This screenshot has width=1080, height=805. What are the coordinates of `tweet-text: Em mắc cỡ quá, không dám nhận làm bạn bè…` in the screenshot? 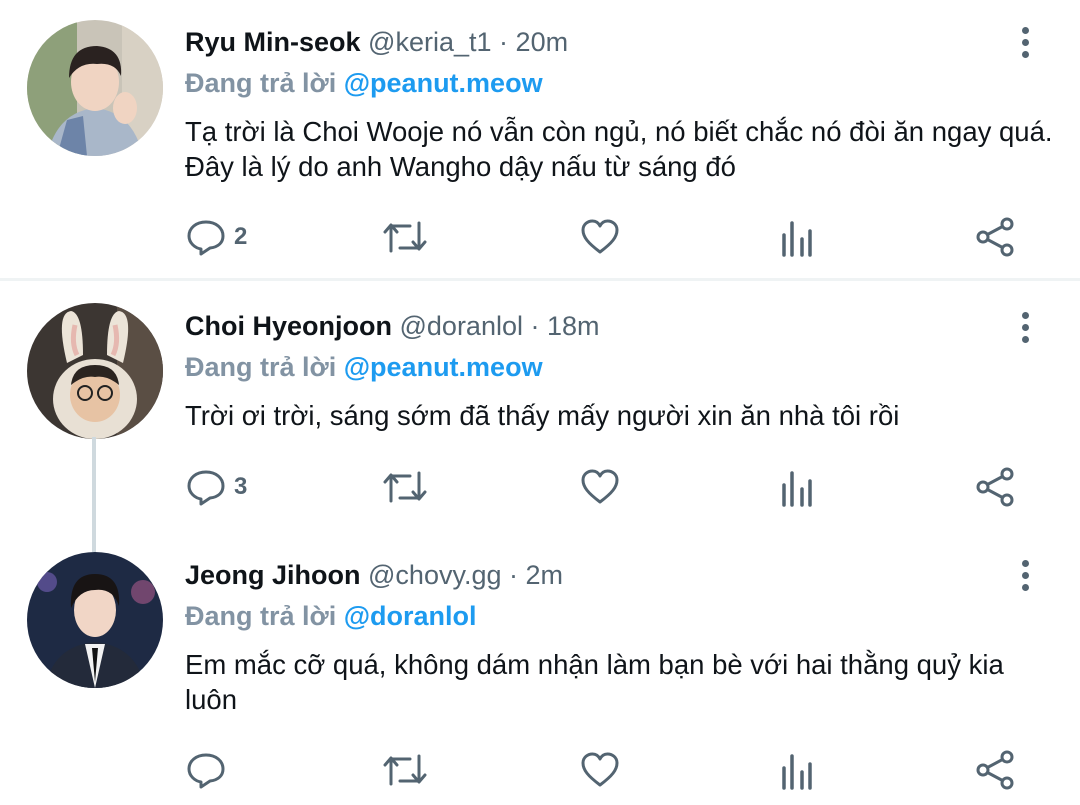 It's located at (594, 682).